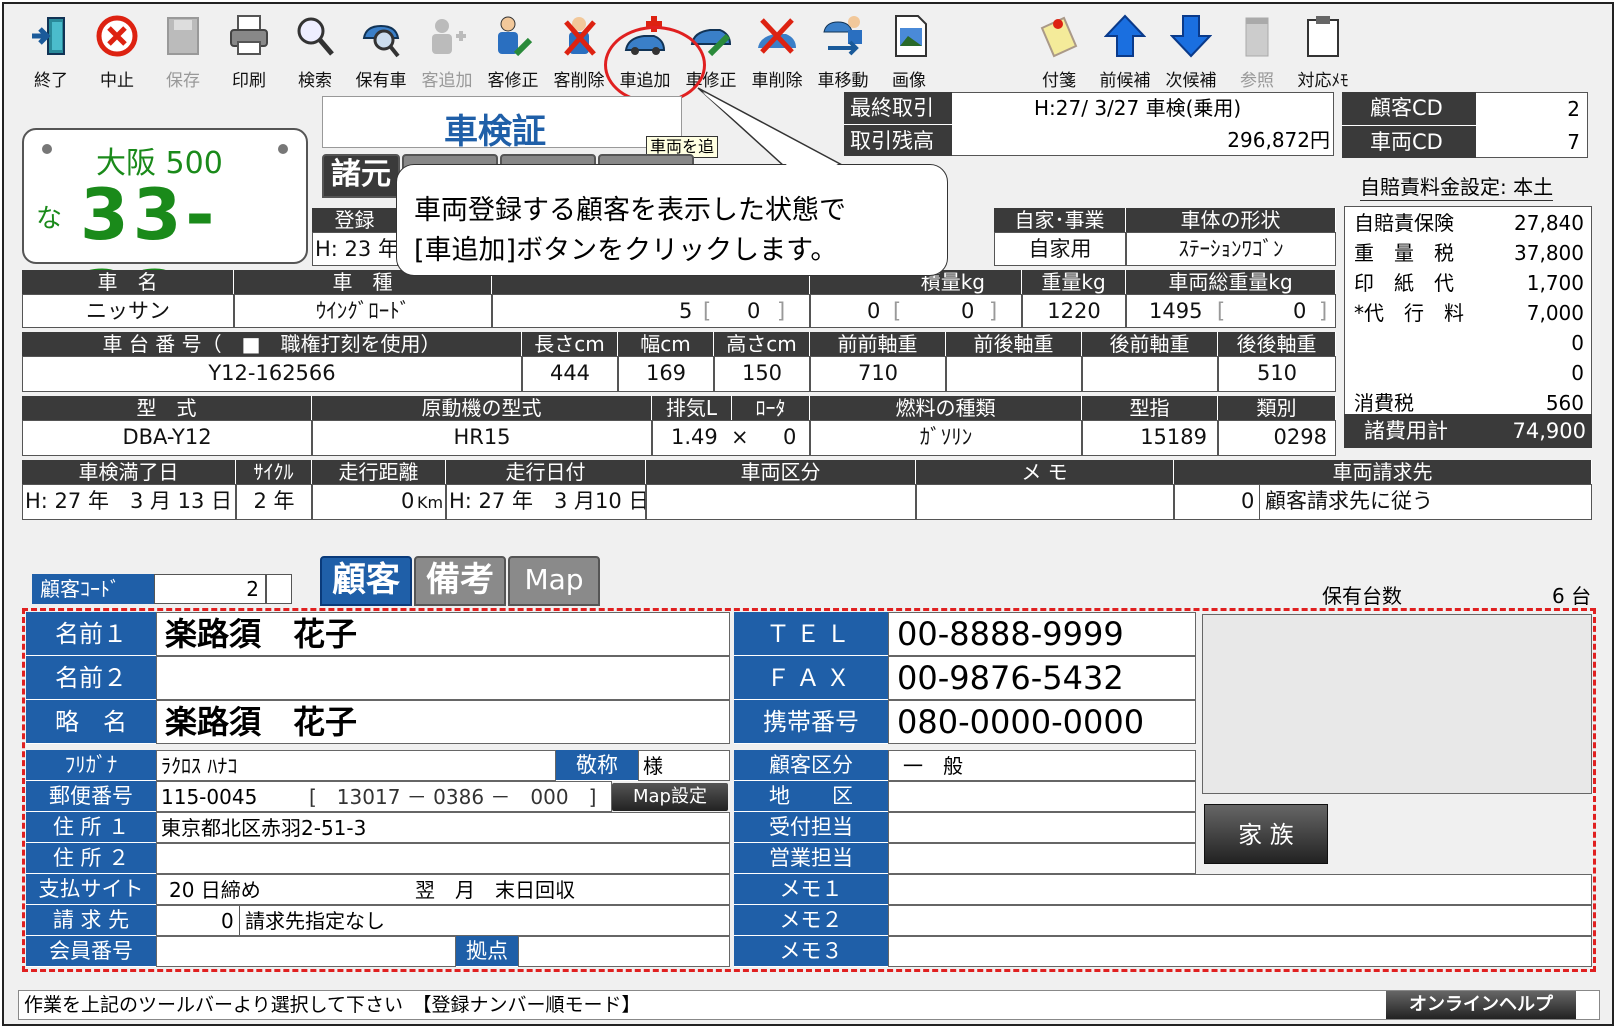 This screenshot has height=1028, width=1616. What do you see at coordinates (670, 797) in the screenshot?
I see `map-setting-button: Map設定` at bounding box center [670, 797].